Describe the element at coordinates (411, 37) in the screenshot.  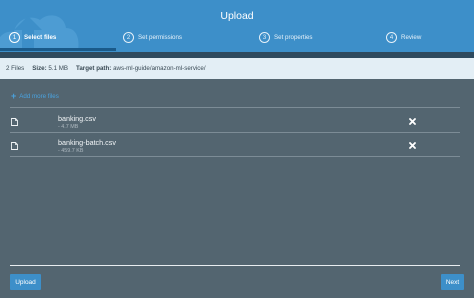
I see `step-label: Review` at that location.